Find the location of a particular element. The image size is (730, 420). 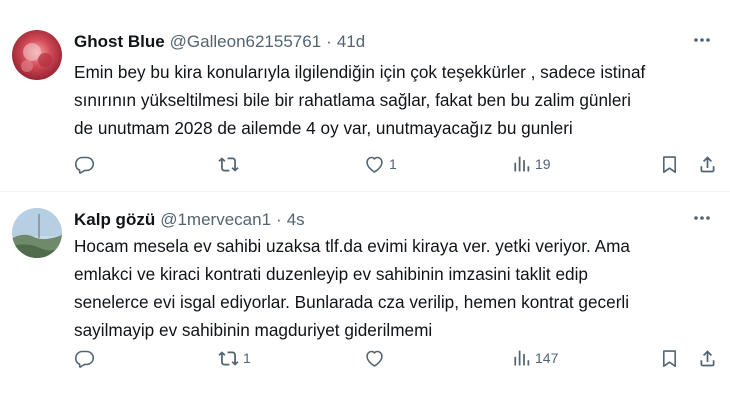

tweet-header: Ghost Blue @Galleon62155761 · 41d is located at coordinates (395, 42).